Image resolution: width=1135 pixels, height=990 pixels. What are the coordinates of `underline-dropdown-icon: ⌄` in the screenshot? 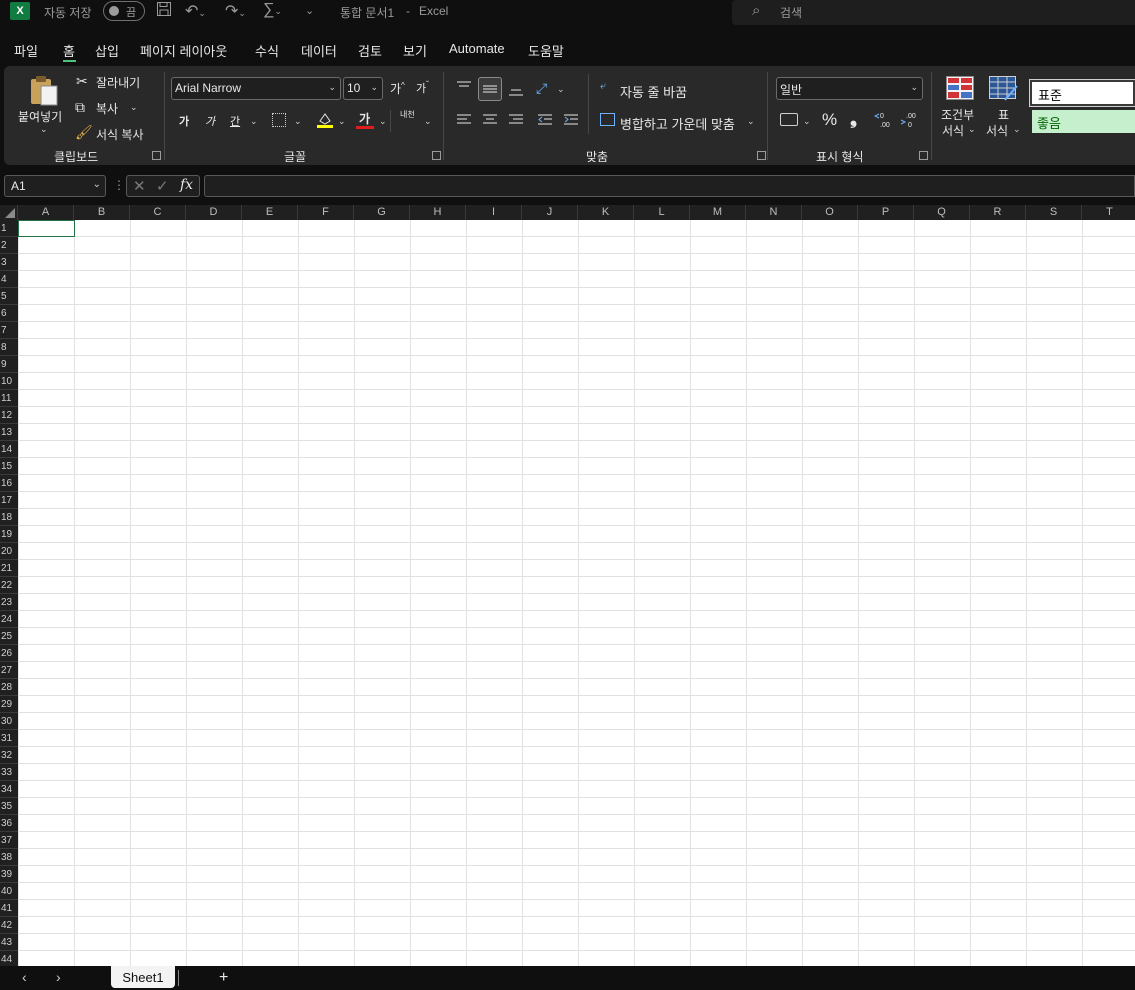 It's located at (254, 121).